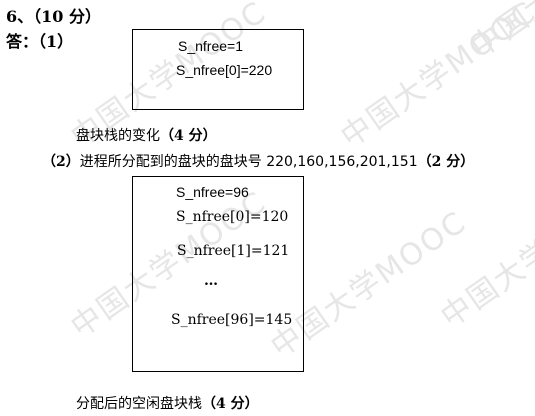 The width and height of the screenshot is (535, 416). I want to click on caption-2: 分配后的空闲盘块栈（4 分）, so click(167, 403).